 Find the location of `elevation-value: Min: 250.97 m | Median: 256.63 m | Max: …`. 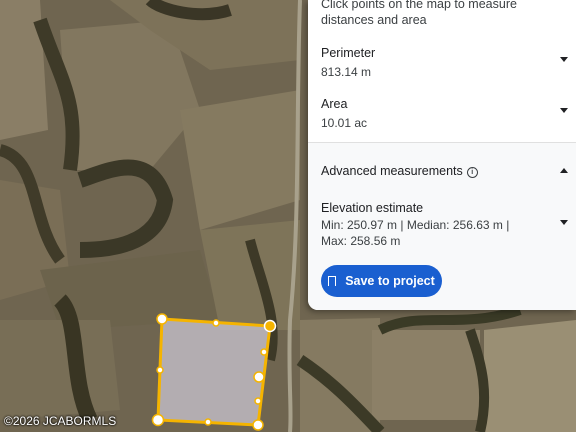

elevation-value: Min: 250.97 m | Median: 256.63 m | Max: … is located at coordinates (415, 233).